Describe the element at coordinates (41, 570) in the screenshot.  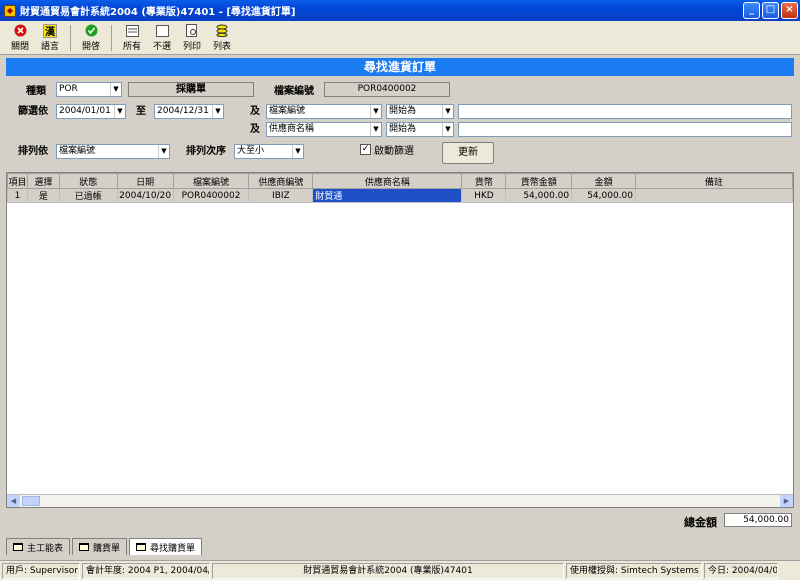
I see `status-user: 用戶: Supervisor` at that location.